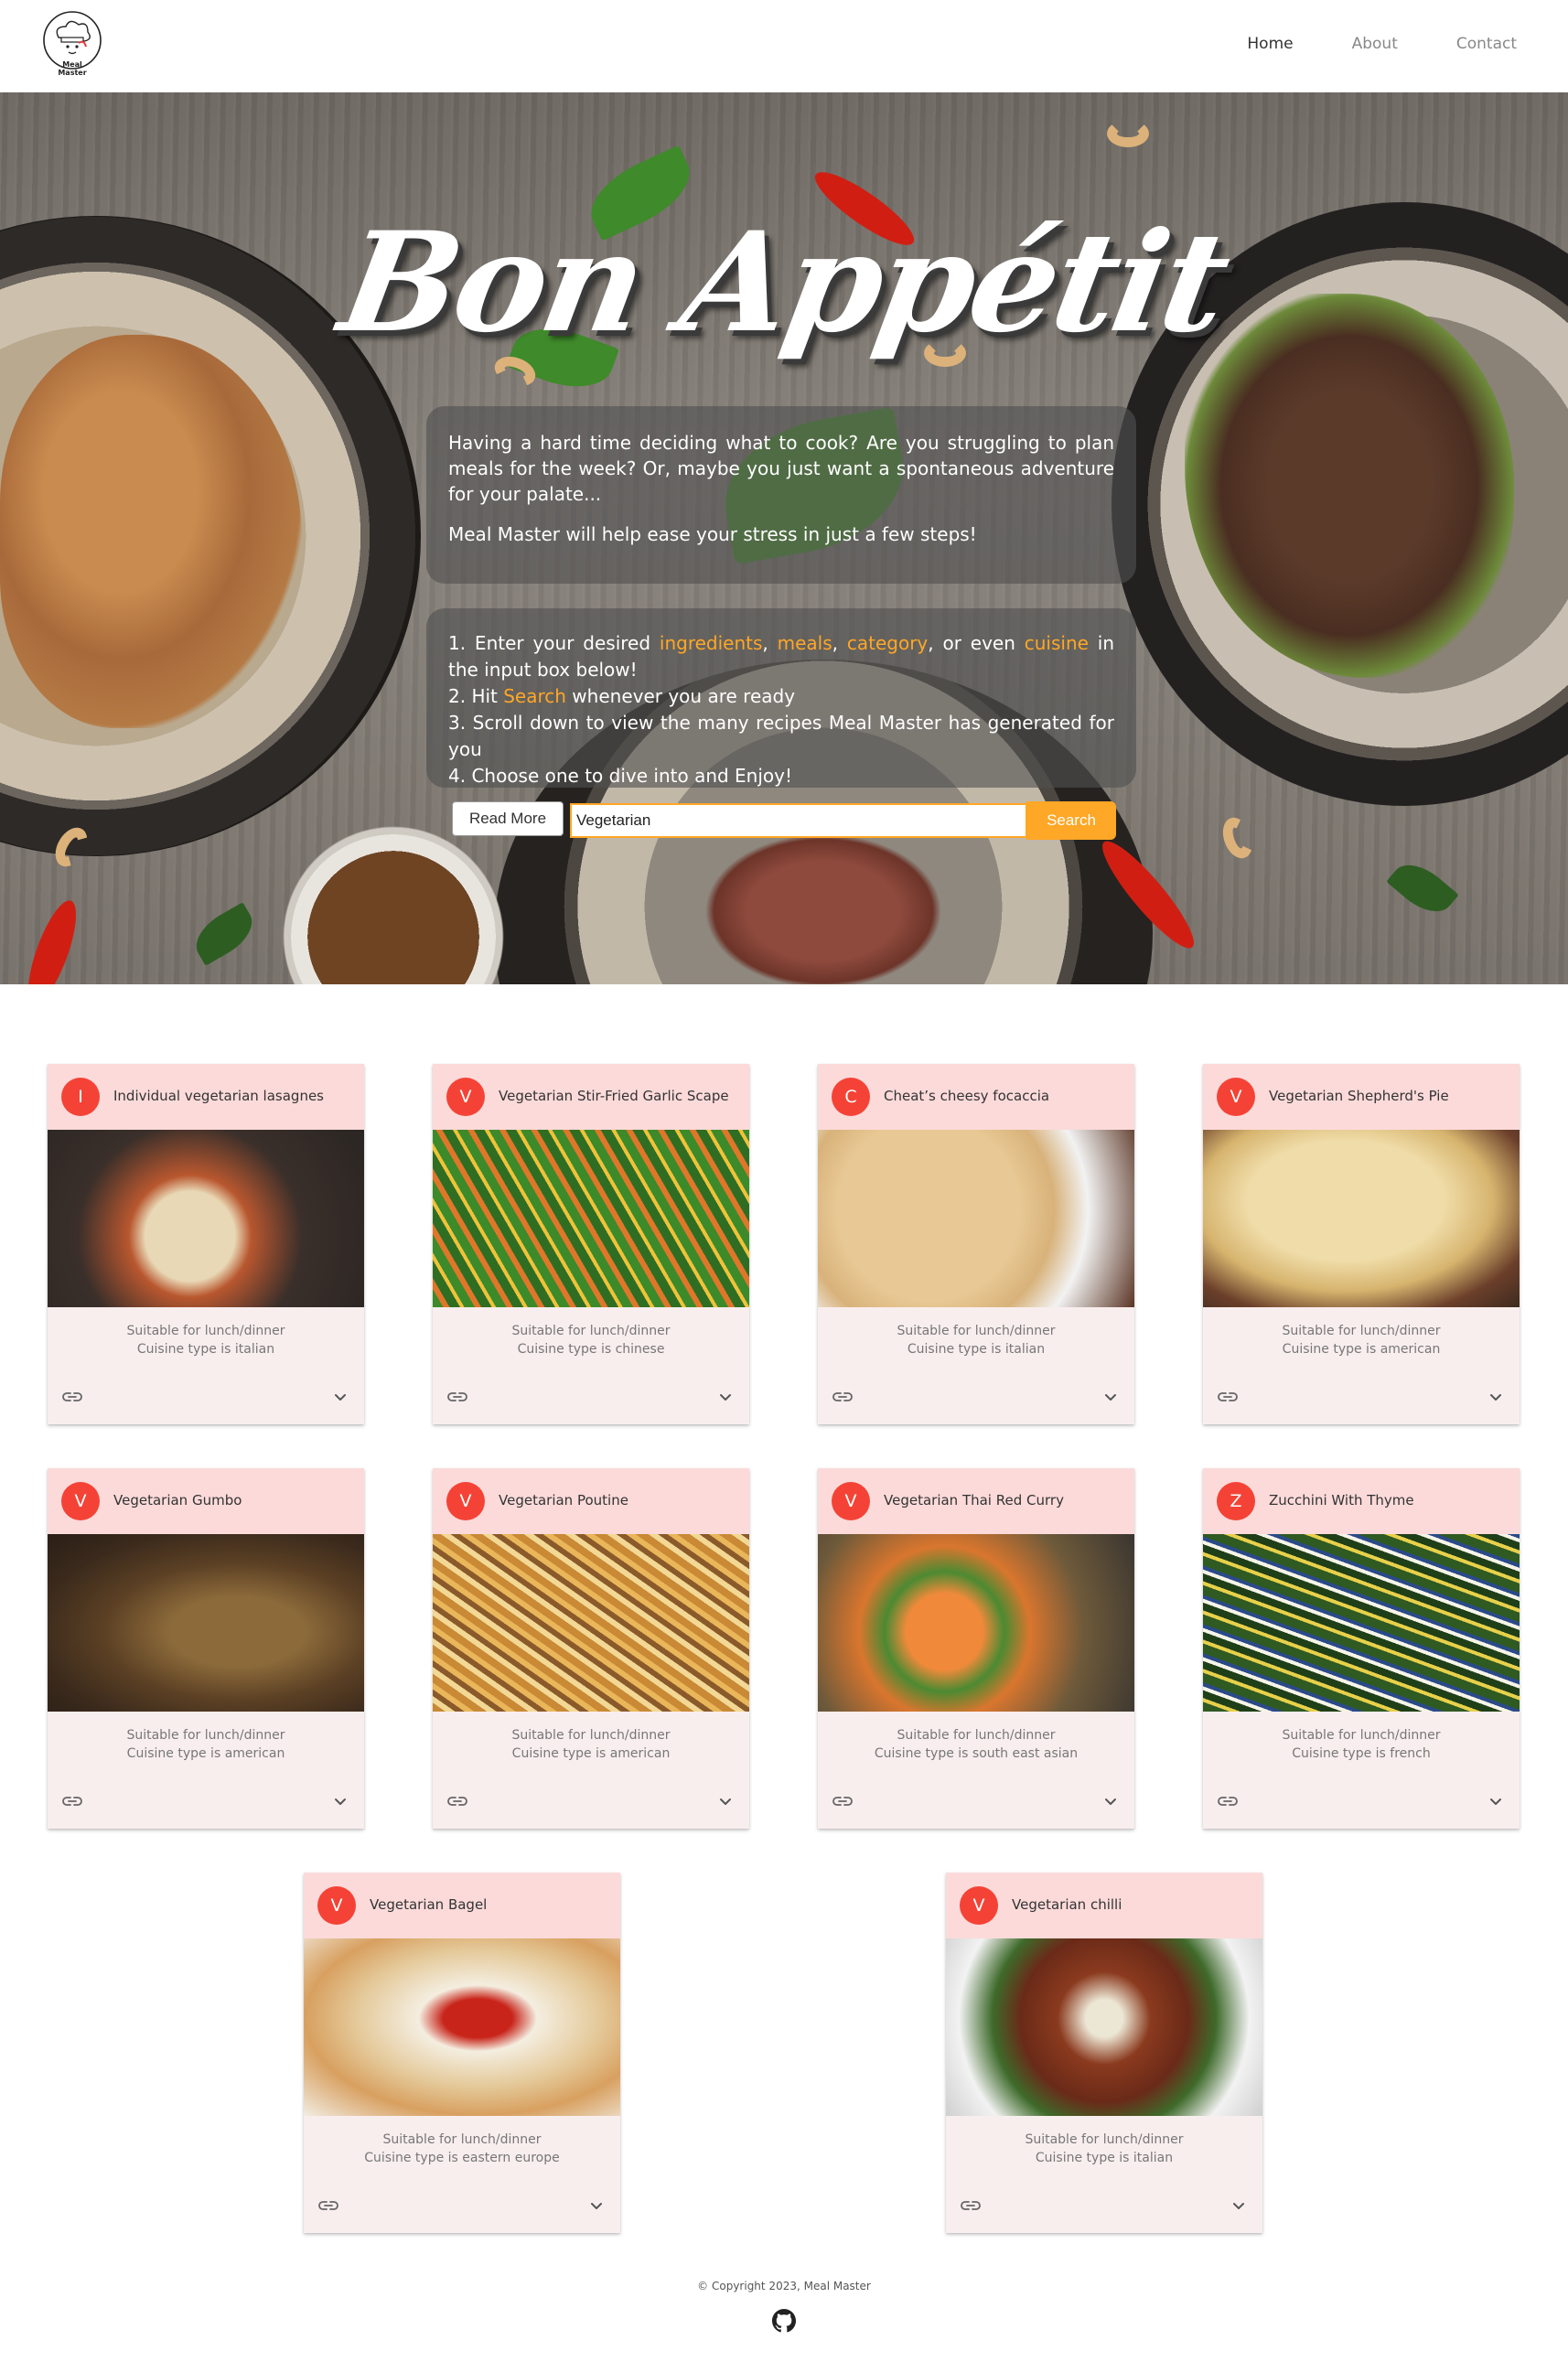 The height and width of the screenshot is (2362, 1568). Describe the element at coordinates (72, 44) in the screenshot. I see `meal-master-logo: Meal Master` at that location.